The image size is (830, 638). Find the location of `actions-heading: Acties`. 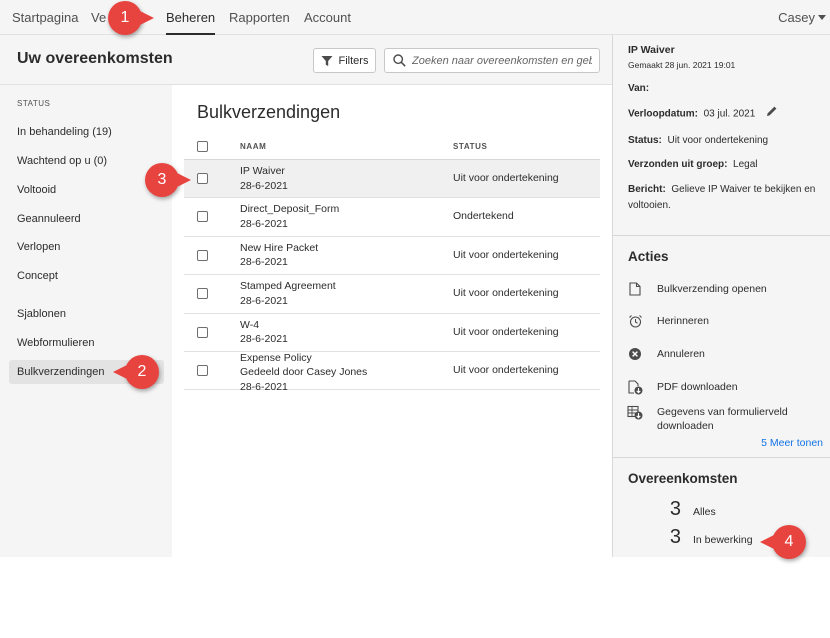

actions-heading: Acties is located at coordinates (648, 256).